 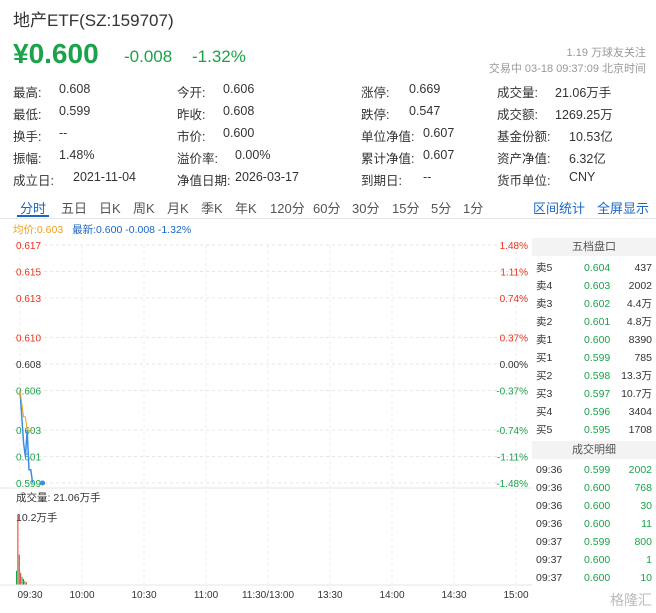 What do you see at coordinates (597, 304) in the screenshot?
I see `ask-price: 0.602` at bounding box center [597, 304].